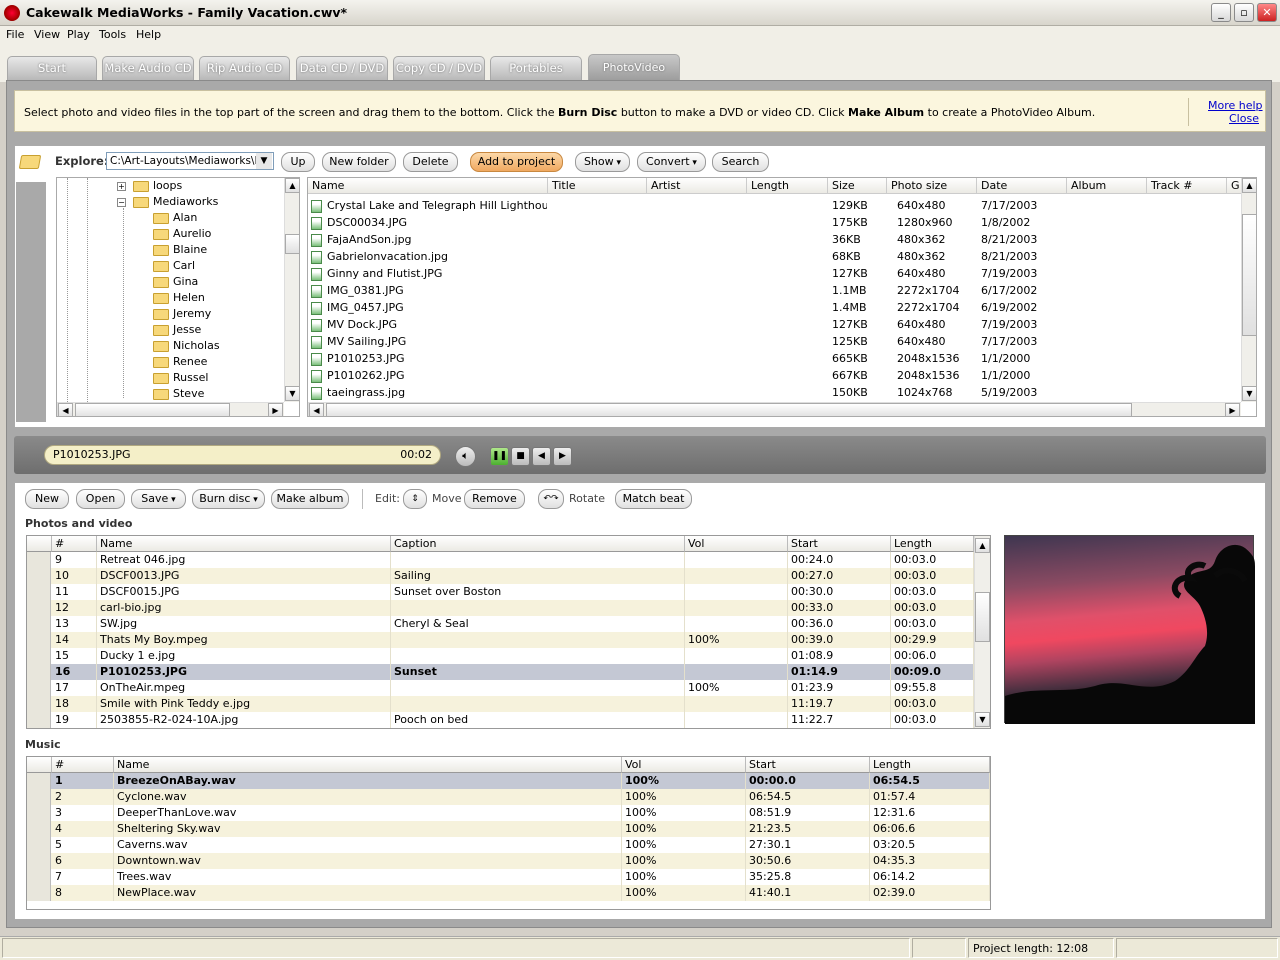 The width and height of the screenshot is (1280, 960). What do you see at coordinates (292, 185) in the screenshot?
I see `scroll-up-icon: ▲` at bounding box center [292, 185].